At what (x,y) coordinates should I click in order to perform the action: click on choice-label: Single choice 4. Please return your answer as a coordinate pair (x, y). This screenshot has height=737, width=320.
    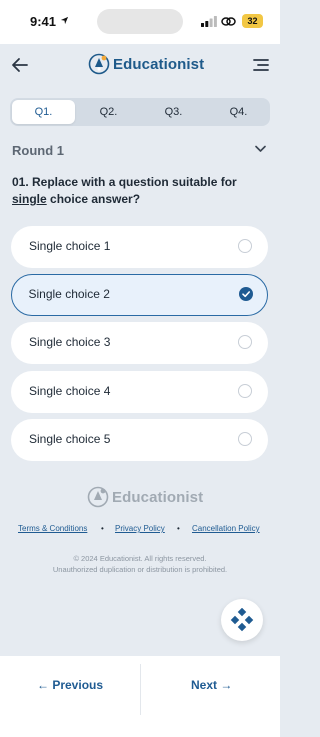
    Looking at the image, I should click on (70, 391).